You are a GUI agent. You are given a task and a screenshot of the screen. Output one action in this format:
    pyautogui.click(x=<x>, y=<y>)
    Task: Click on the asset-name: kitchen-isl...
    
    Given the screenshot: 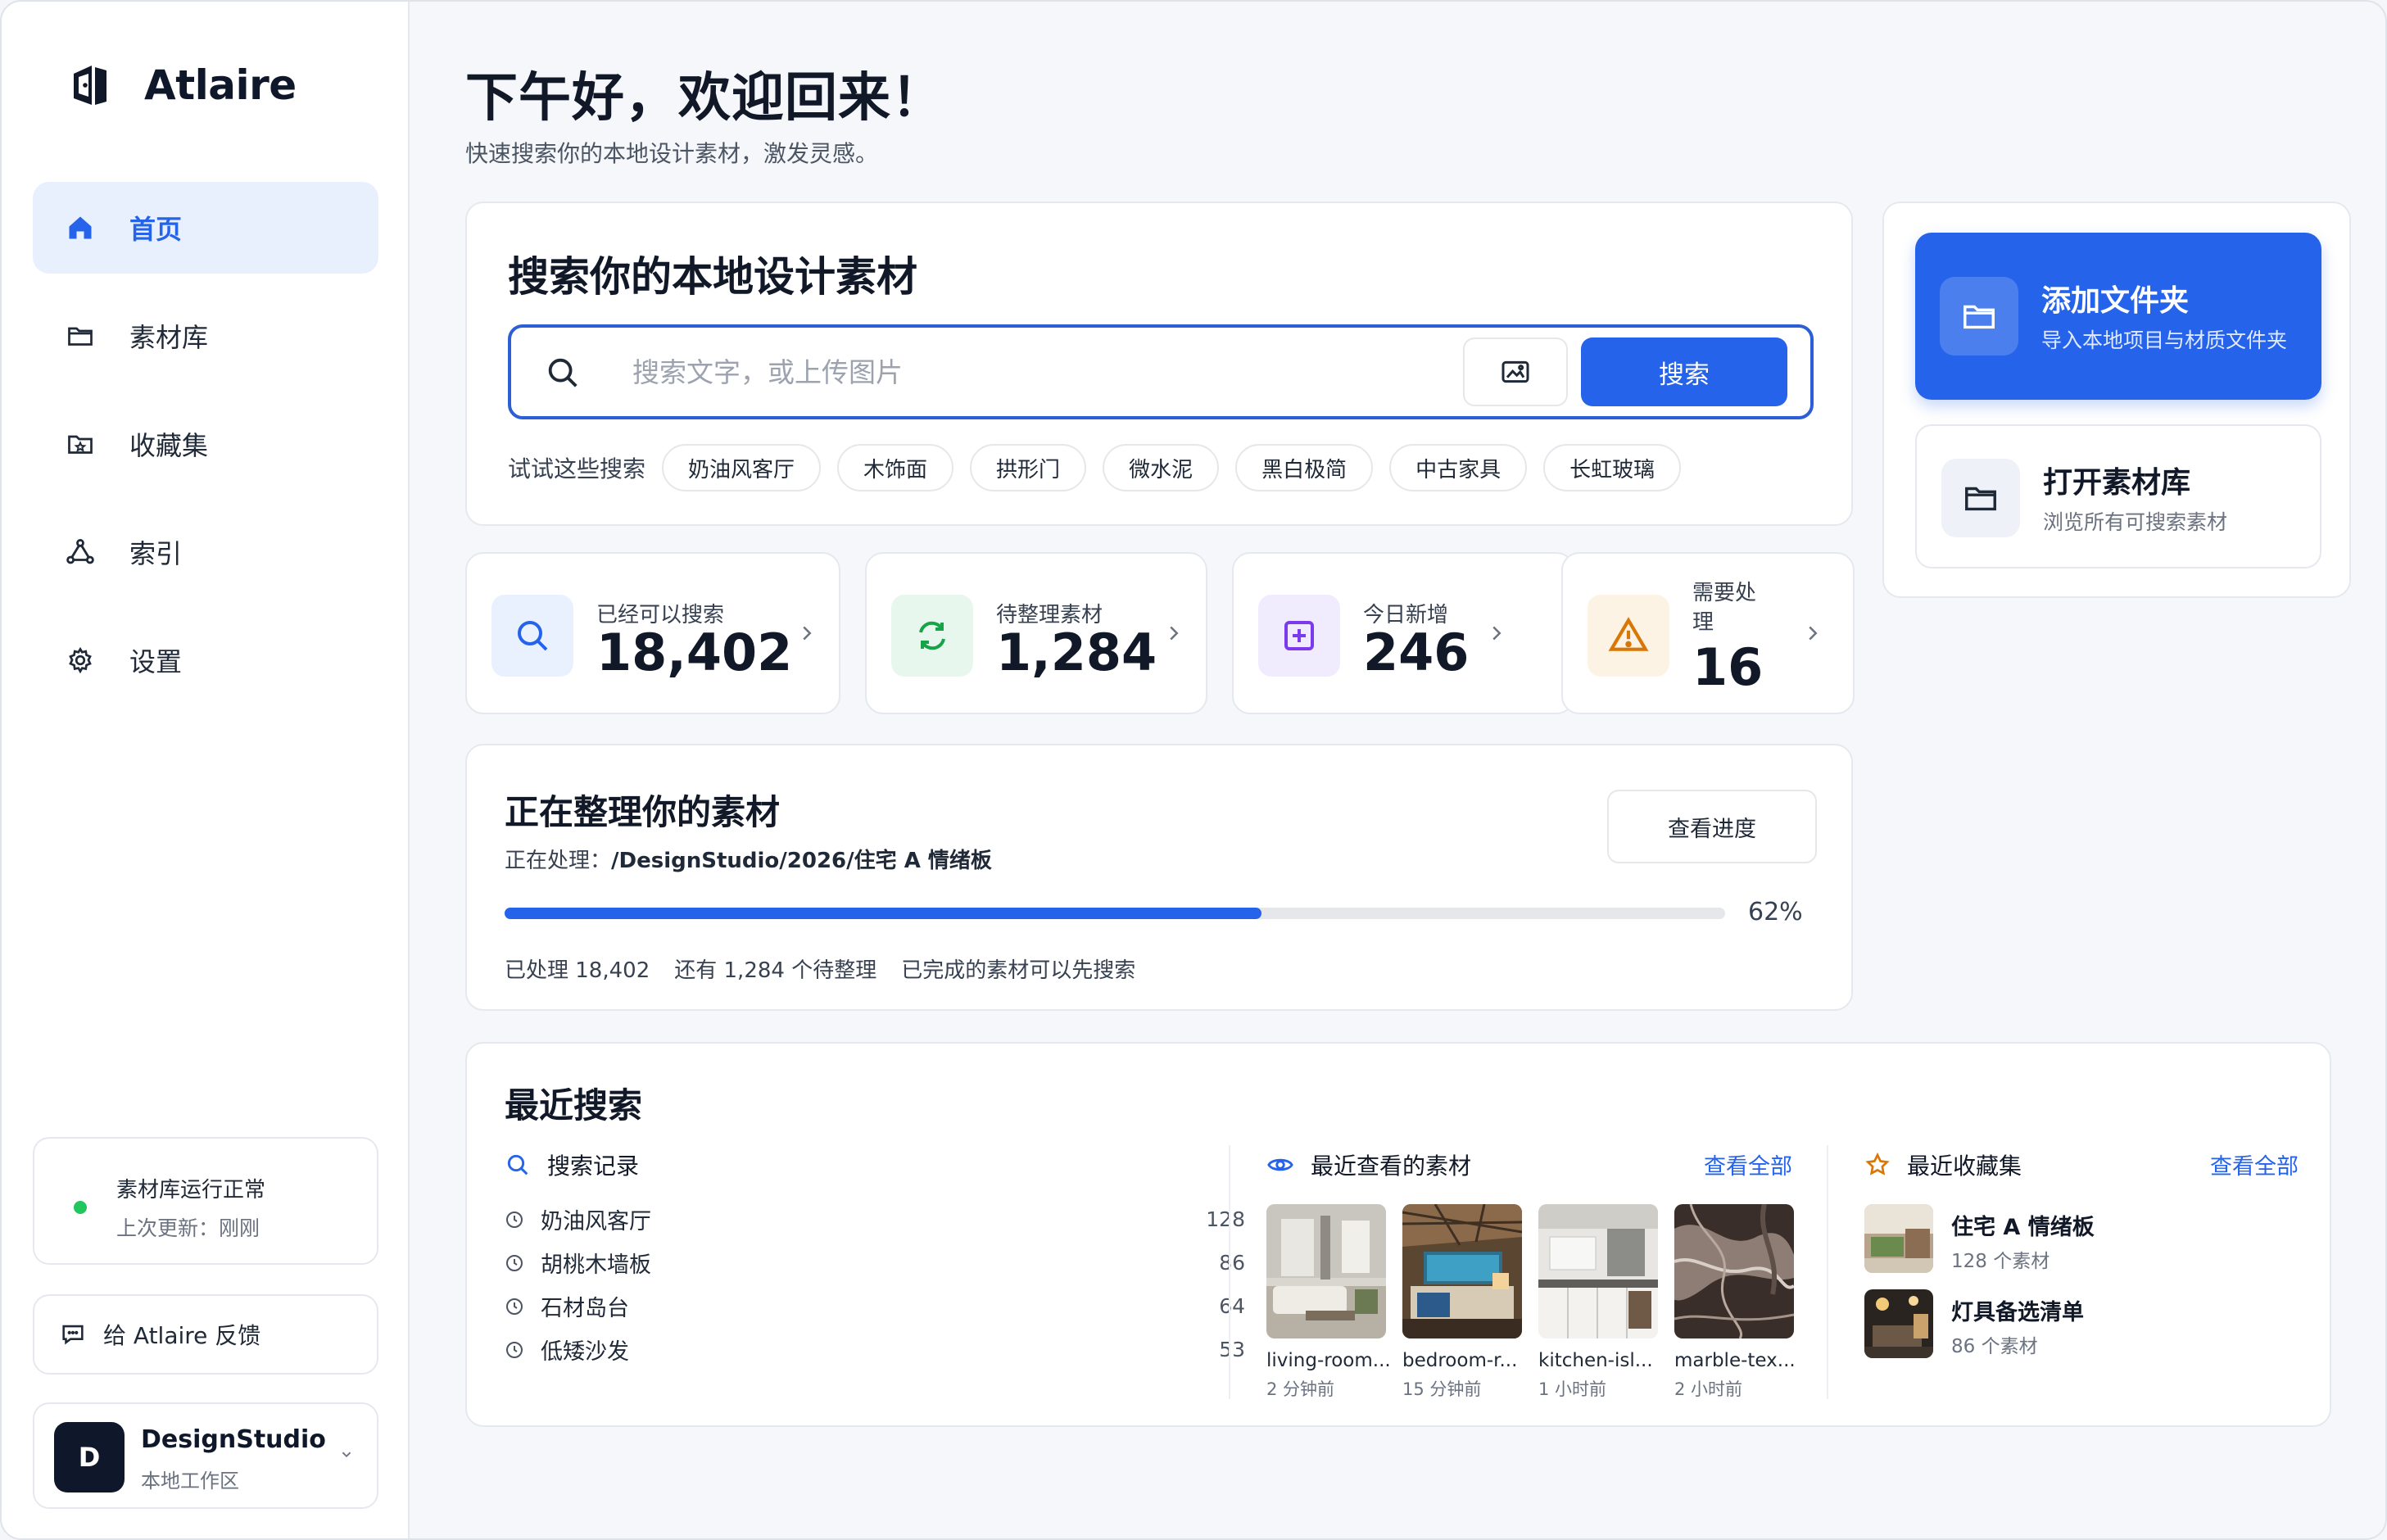 What is the action you would take?
    pyautogui.click(x=1595, y=1360)
    